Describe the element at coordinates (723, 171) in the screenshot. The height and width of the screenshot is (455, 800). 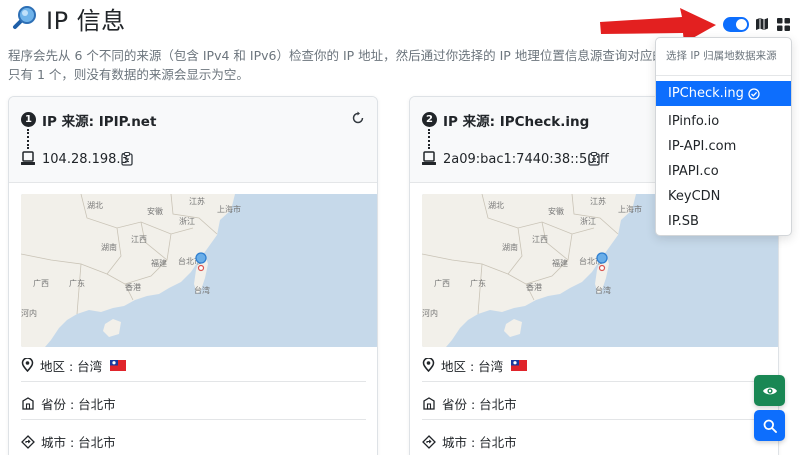
I see `dropdown-item-ipapi-co: IPAPI.co` at that location.